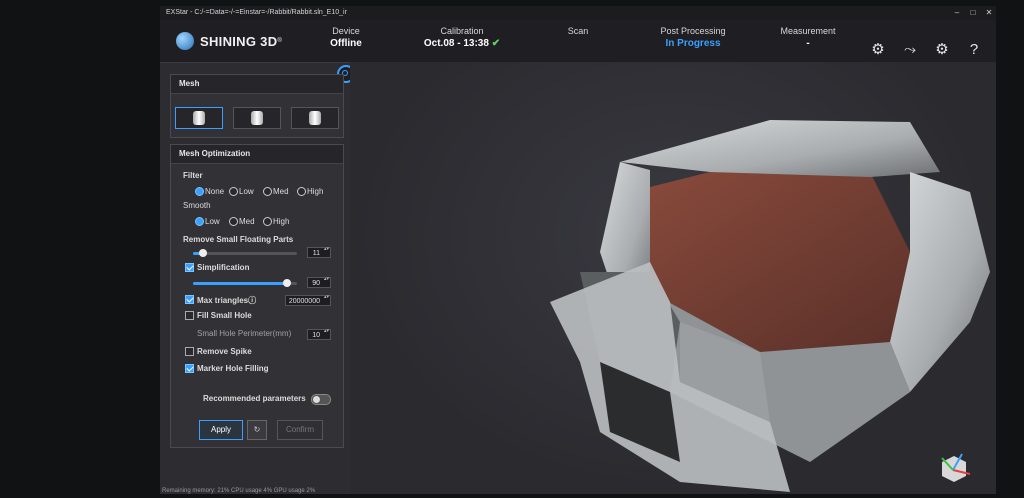  What do you see at coordinates (221, 430) in the screenshot?
I see `apply-button: Apply` at bounding box center [221, 430].